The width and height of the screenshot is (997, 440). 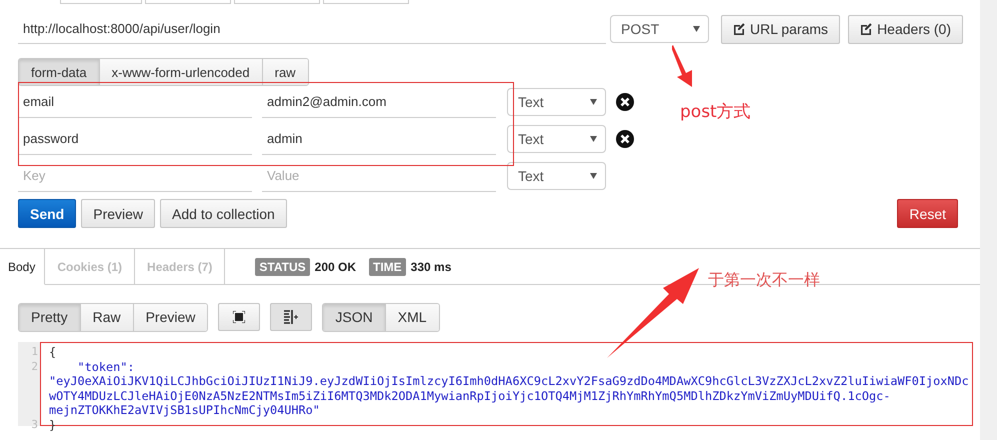 I want to click on body-type-tab: raw, so click(x=285, y=72).